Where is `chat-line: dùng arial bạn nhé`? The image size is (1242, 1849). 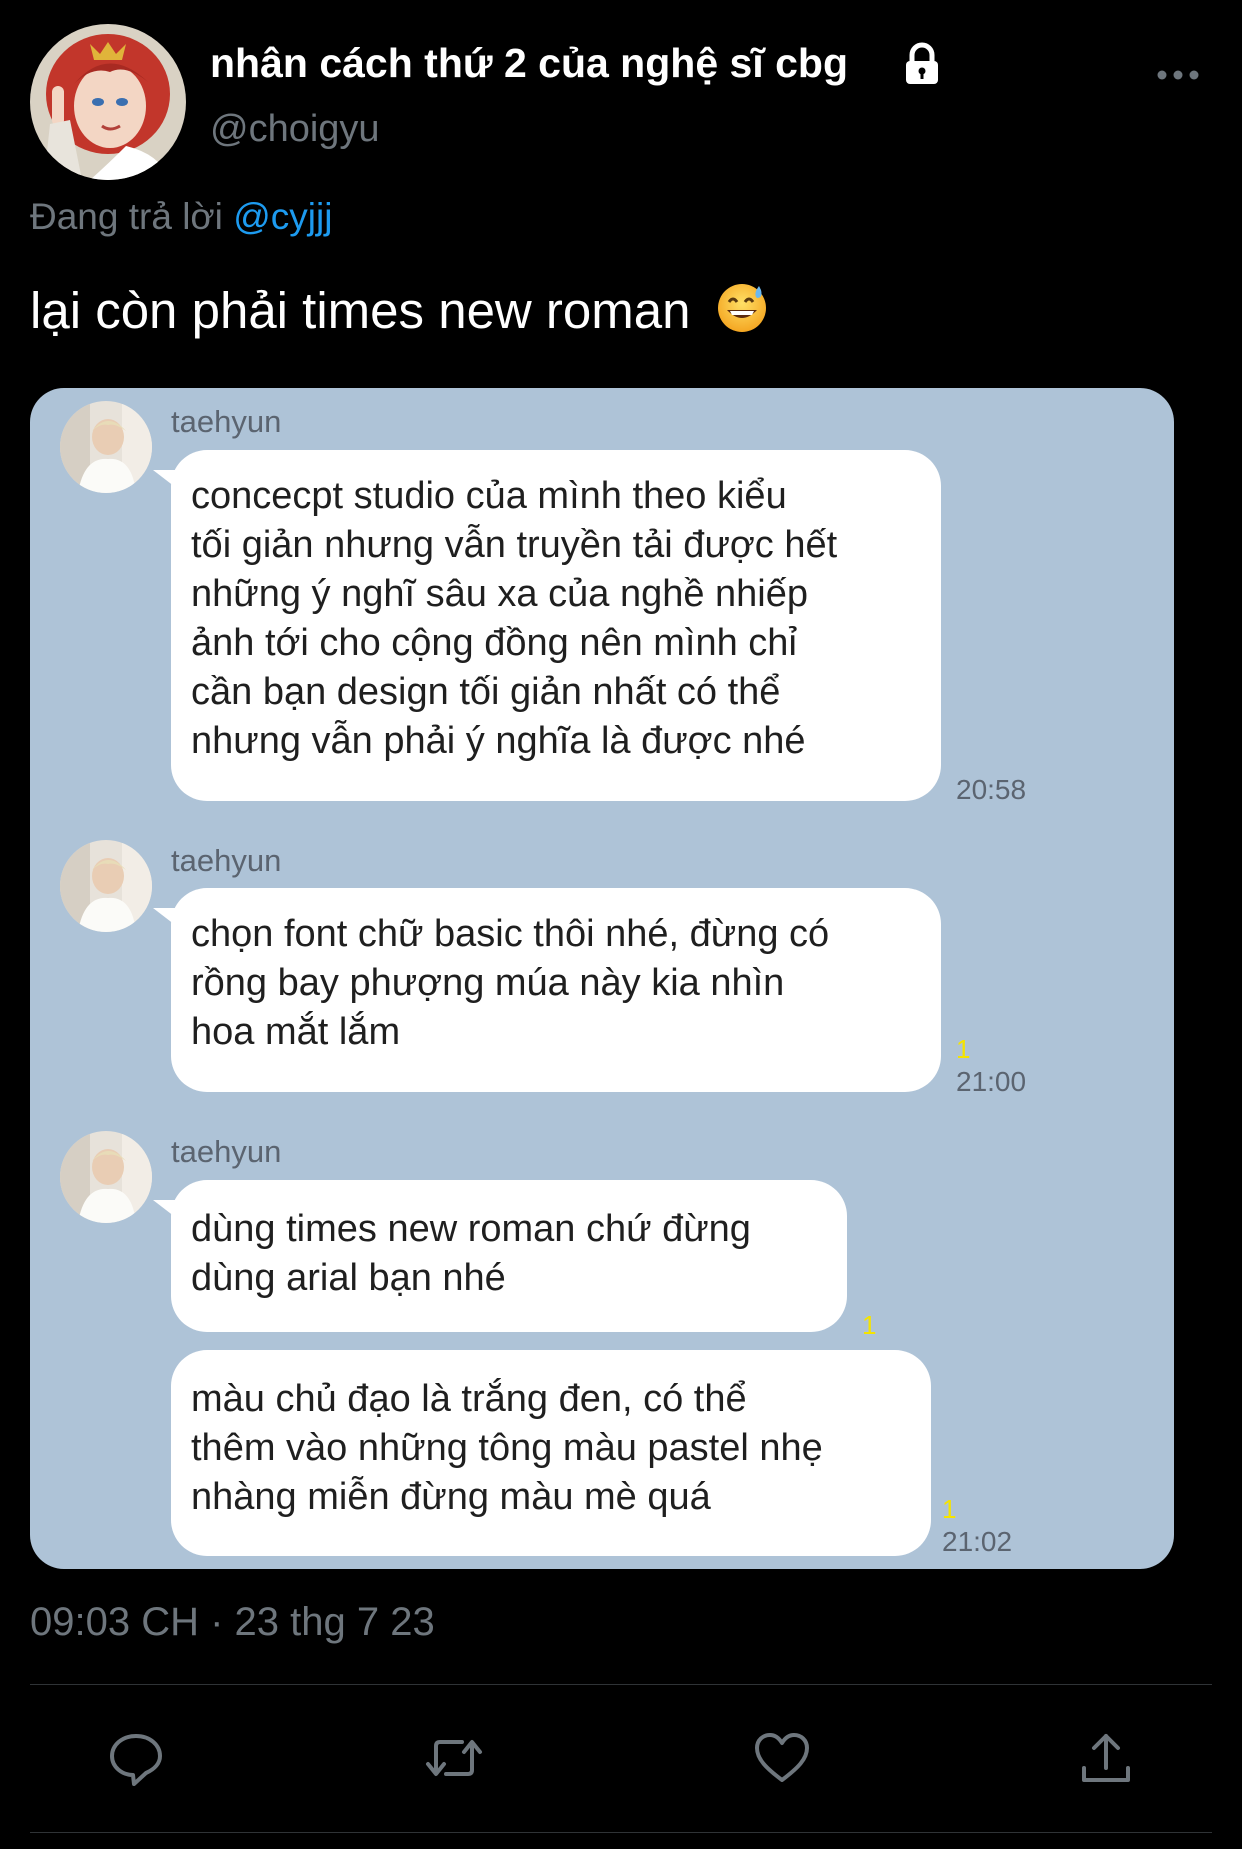
chat-line: dùng arial bạn nhé is located at coordinates (348, 1278).